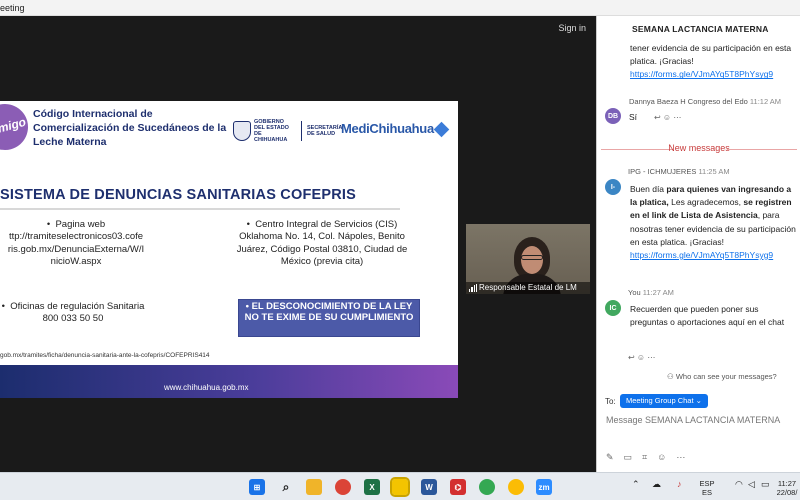  What do you see at coordinates (610, 457) in the screenshot?
I see `format-icon: ✎` at bounding box center [610, 457].